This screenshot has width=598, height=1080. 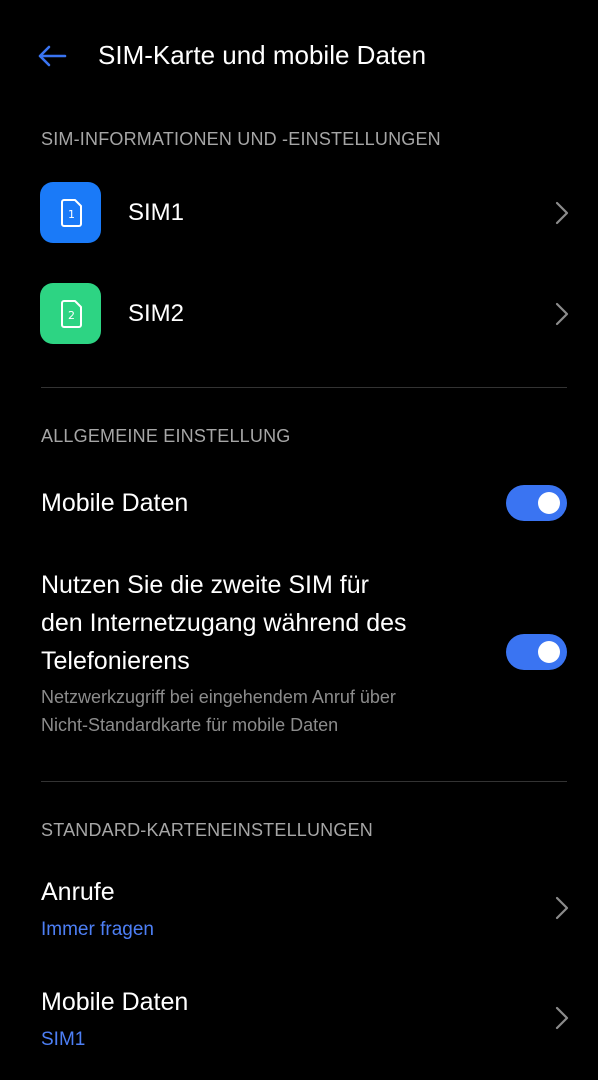 I want to click on section-header-sim-info: SIM-INFORMATIONEN UND -EINSTELLUNGEN, so click(x=241, y=139).